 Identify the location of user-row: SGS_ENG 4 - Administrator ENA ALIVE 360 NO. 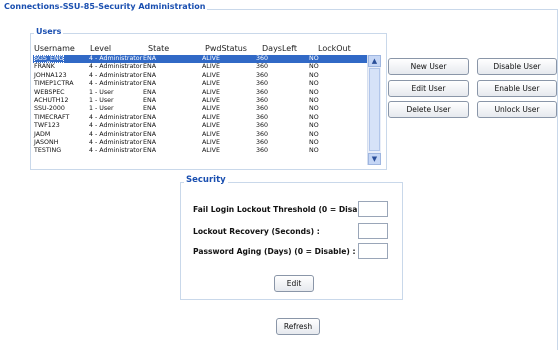
(201, 59).